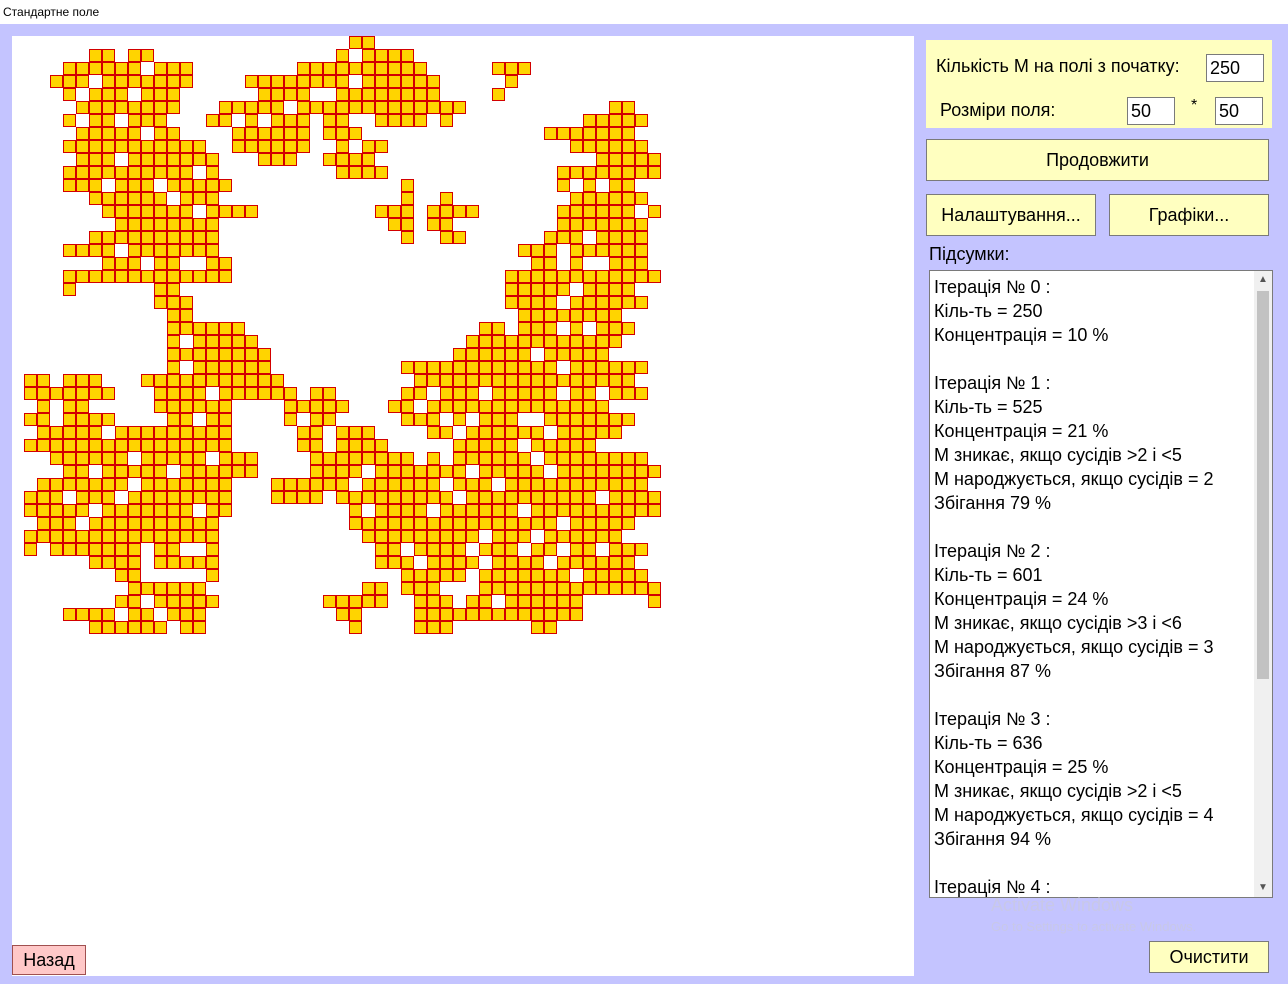 The height and width of the screenshot is (984, 1288). I want to click on continue-button: Продовжити, so click(1097, 160).